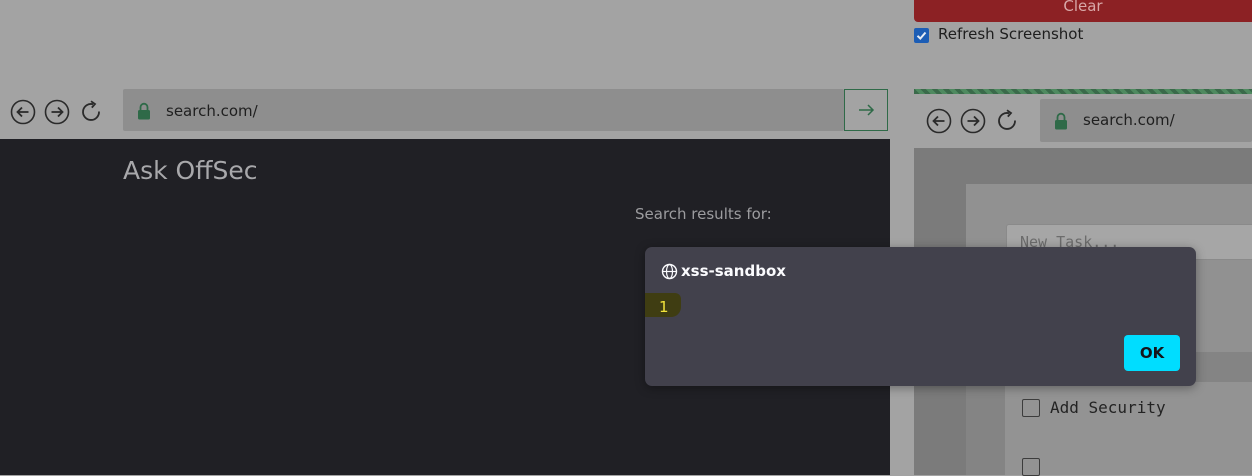 The width and height of the screenshot is (1252, 476). I want to click on ok-button: OK, so click(1152, 353).